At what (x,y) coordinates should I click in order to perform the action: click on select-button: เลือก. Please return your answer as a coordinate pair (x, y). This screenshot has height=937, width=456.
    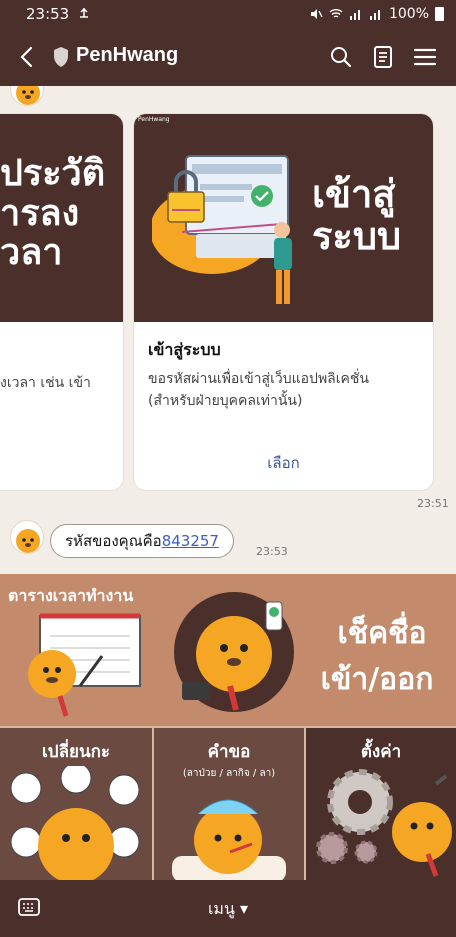
    Looking at the image, I should click on (283, 463).